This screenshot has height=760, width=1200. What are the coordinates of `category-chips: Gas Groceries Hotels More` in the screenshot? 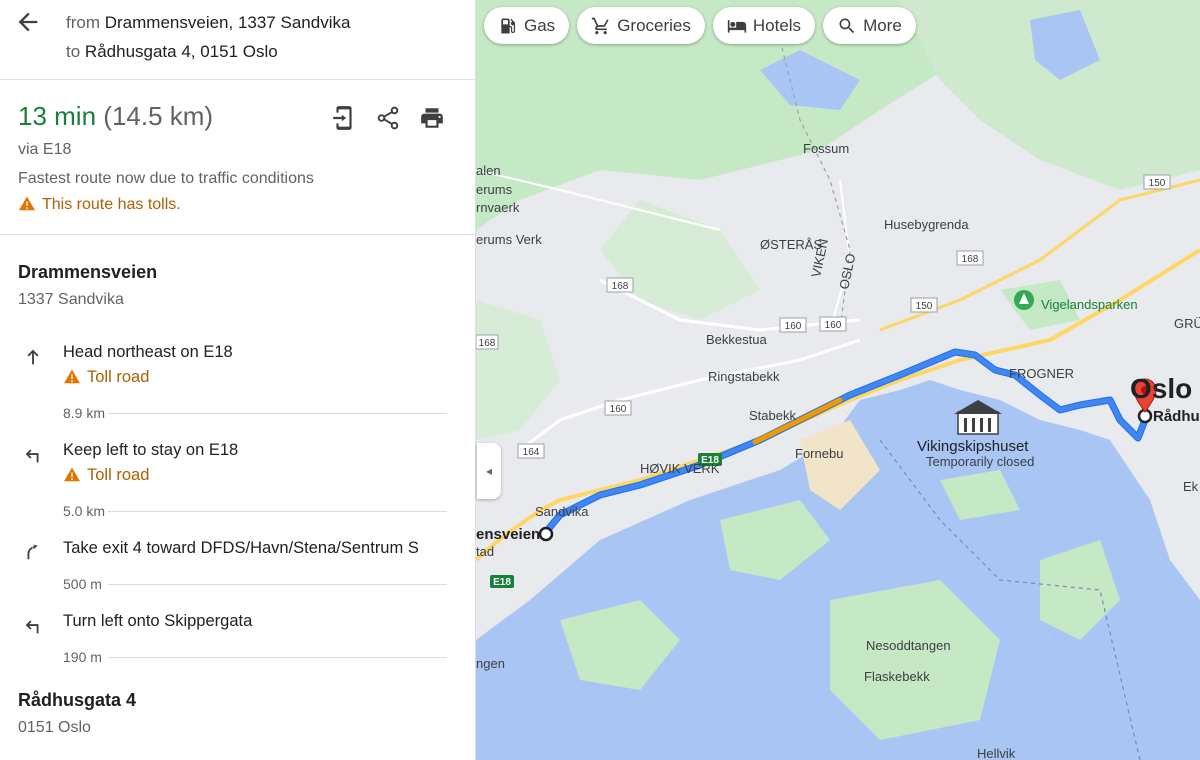 It's located at (700, 25).